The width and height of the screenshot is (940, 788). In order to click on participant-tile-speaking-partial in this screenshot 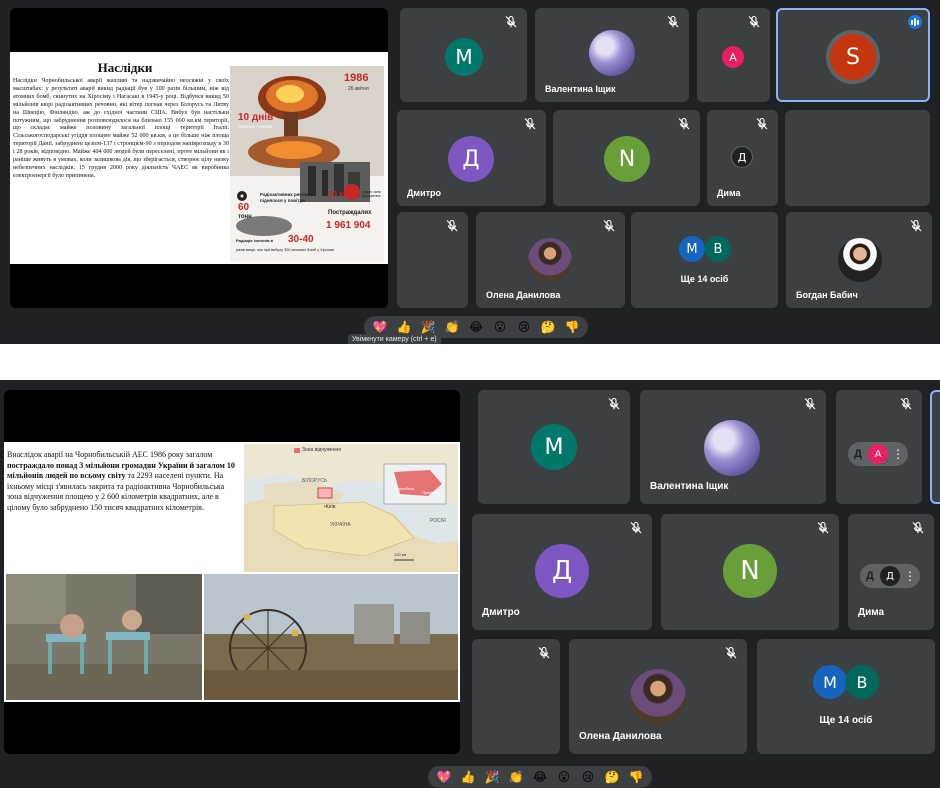, I will do `click(935, 447)`.